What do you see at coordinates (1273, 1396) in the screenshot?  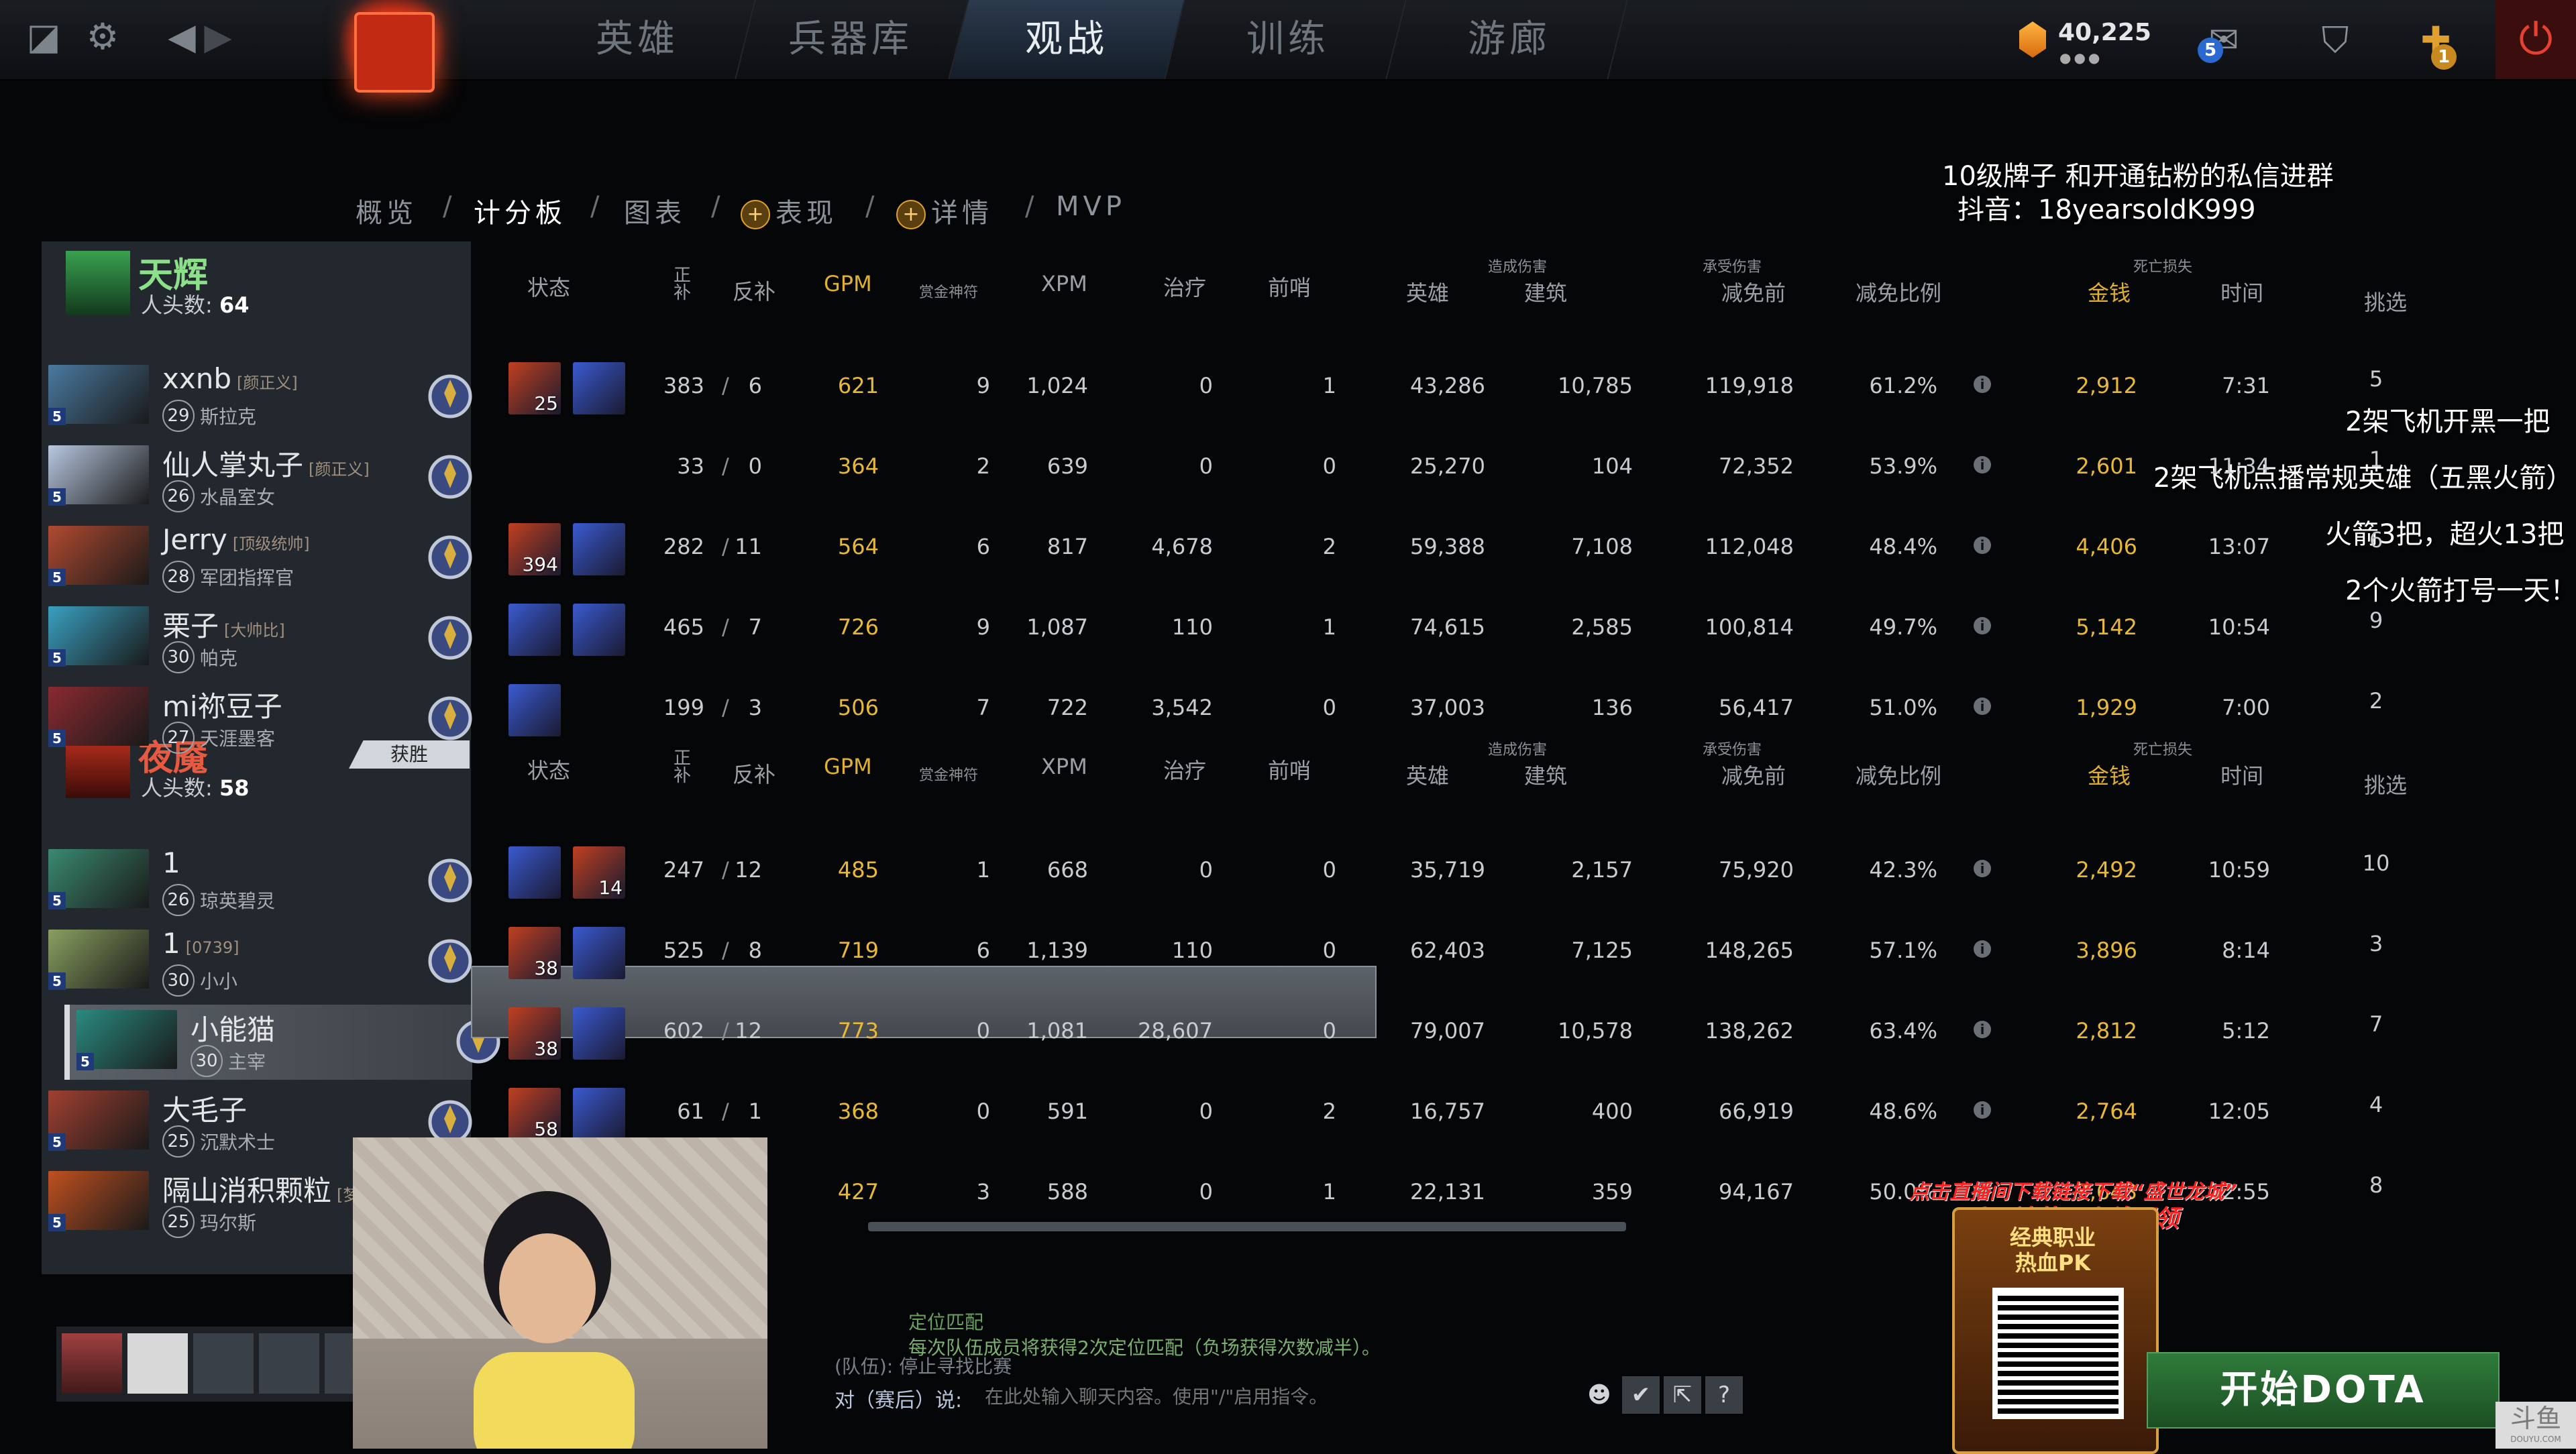 I see `chat-input` at bounding box center [1273, 1396].